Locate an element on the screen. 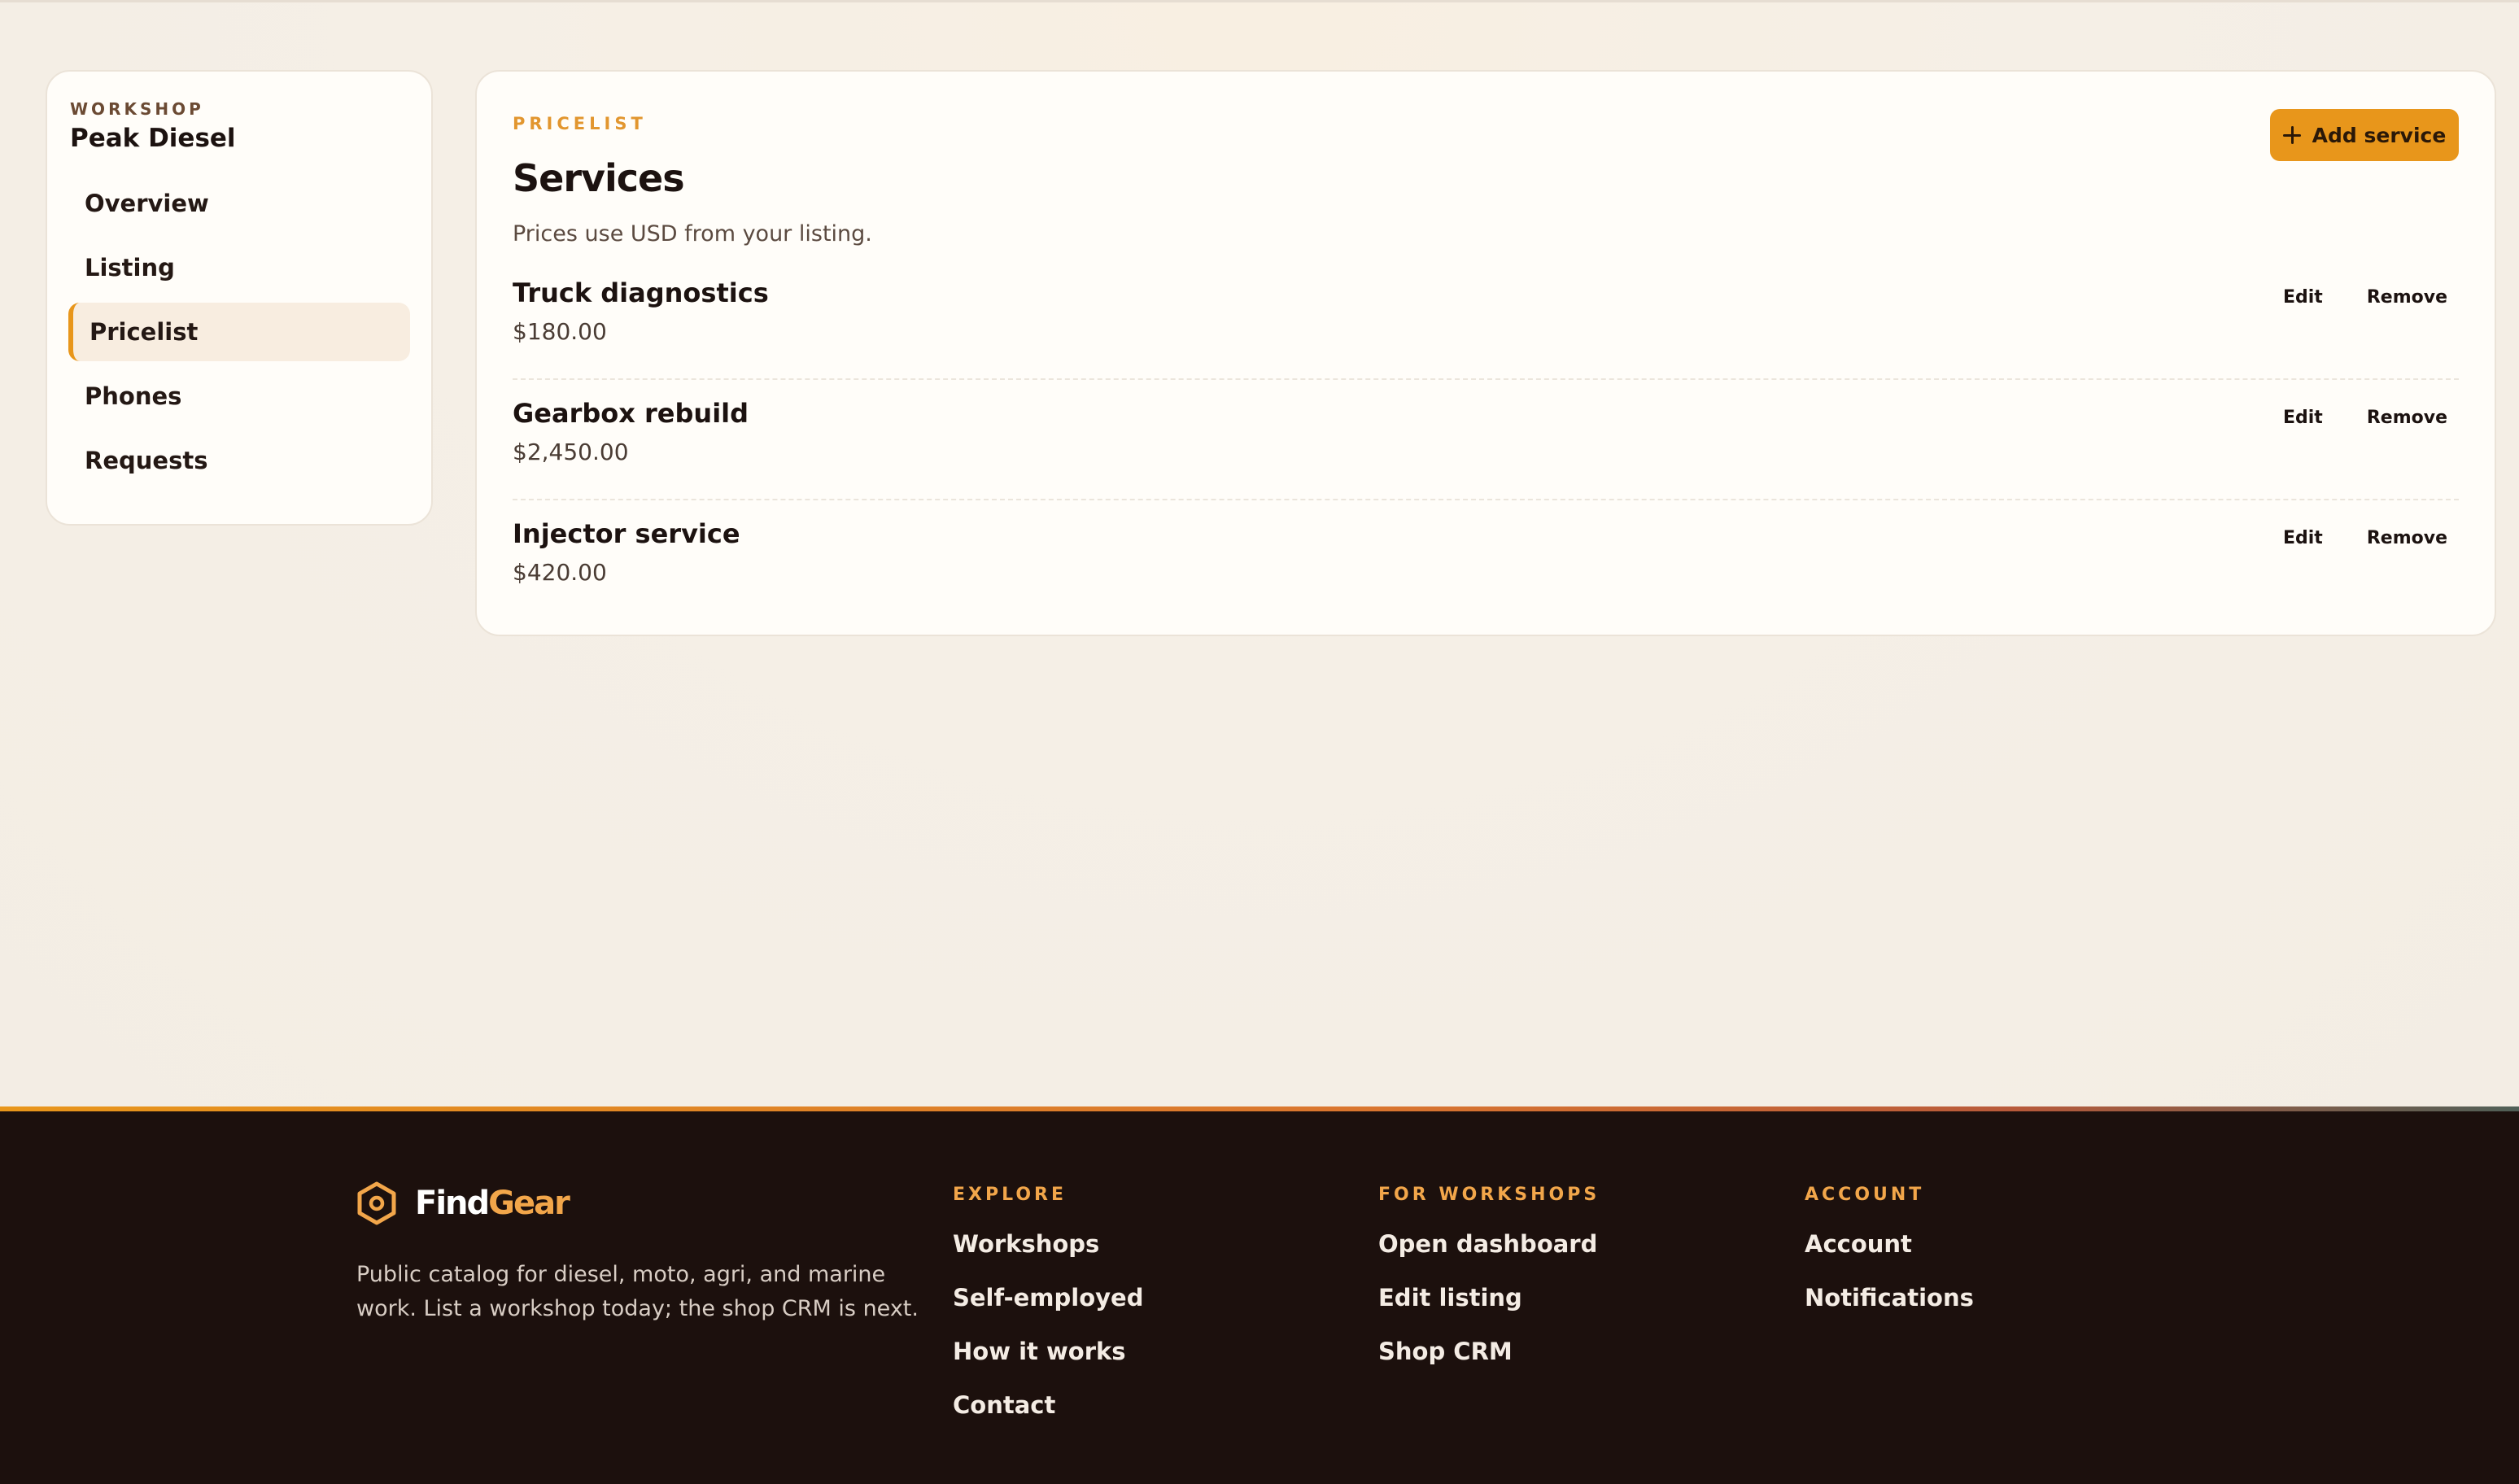  page-subtitle: Prices use USD from your listing. is located at coordinates (692, 234).